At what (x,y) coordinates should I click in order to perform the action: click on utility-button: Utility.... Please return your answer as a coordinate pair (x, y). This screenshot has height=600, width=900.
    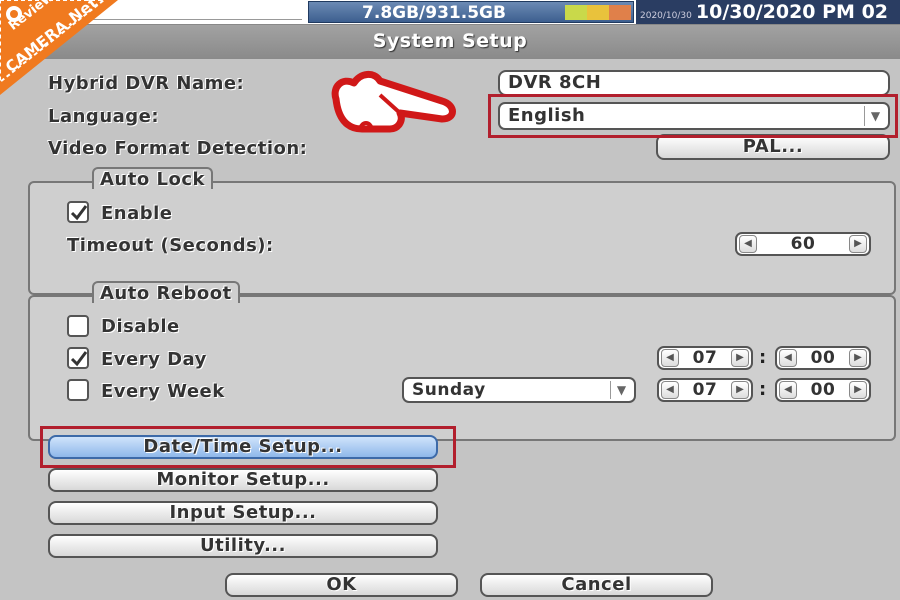
    Looking at the image, I should click on (243, 546).